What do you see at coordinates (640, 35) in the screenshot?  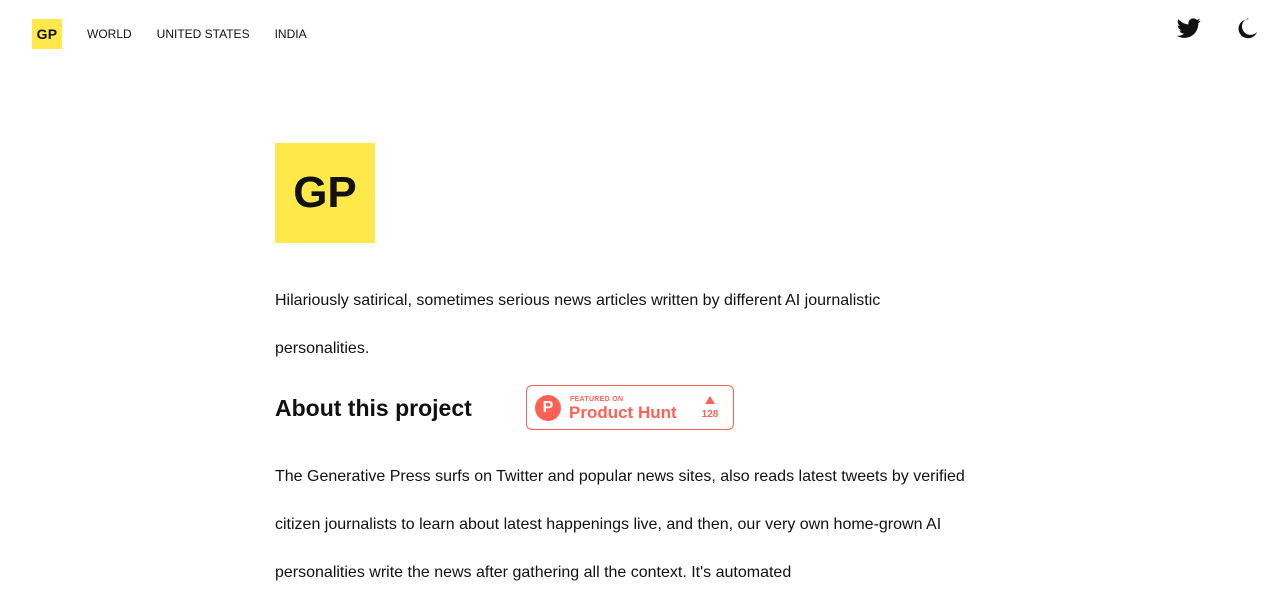 I see `top-navigation-bar: GP WORLD UNITED STATES INDIA` at bounding box center [640, 35].